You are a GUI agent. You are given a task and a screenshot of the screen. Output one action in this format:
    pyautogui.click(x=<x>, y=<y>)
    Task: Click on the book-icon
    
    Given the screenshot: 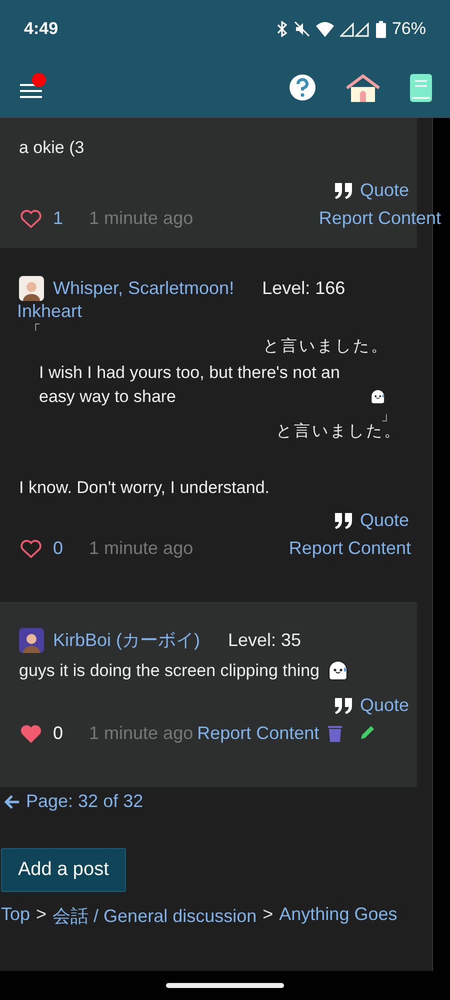 What is the action you would take?
    pyautogui.click(x=421, y=88)
    